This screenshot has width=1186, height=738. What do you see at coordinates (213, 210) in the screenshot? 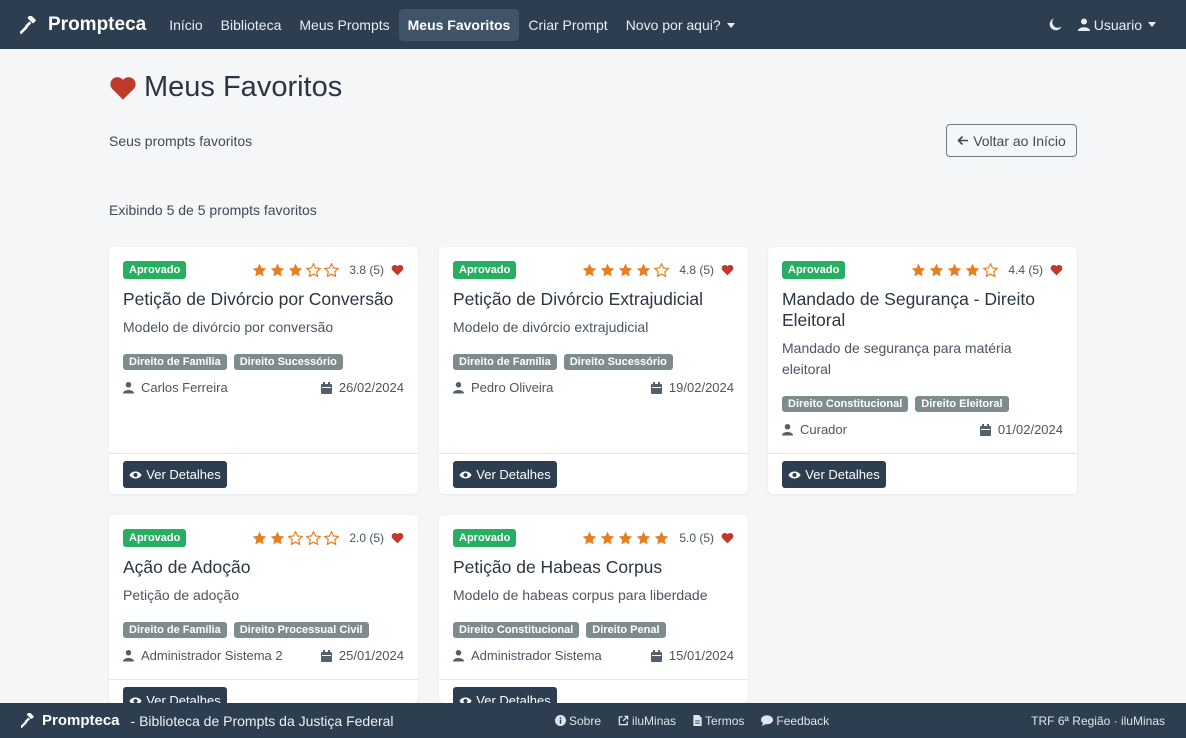
I see `results-count: Exibindo 5 de 5 prompts favoritos` at bounding box center [213, 210].